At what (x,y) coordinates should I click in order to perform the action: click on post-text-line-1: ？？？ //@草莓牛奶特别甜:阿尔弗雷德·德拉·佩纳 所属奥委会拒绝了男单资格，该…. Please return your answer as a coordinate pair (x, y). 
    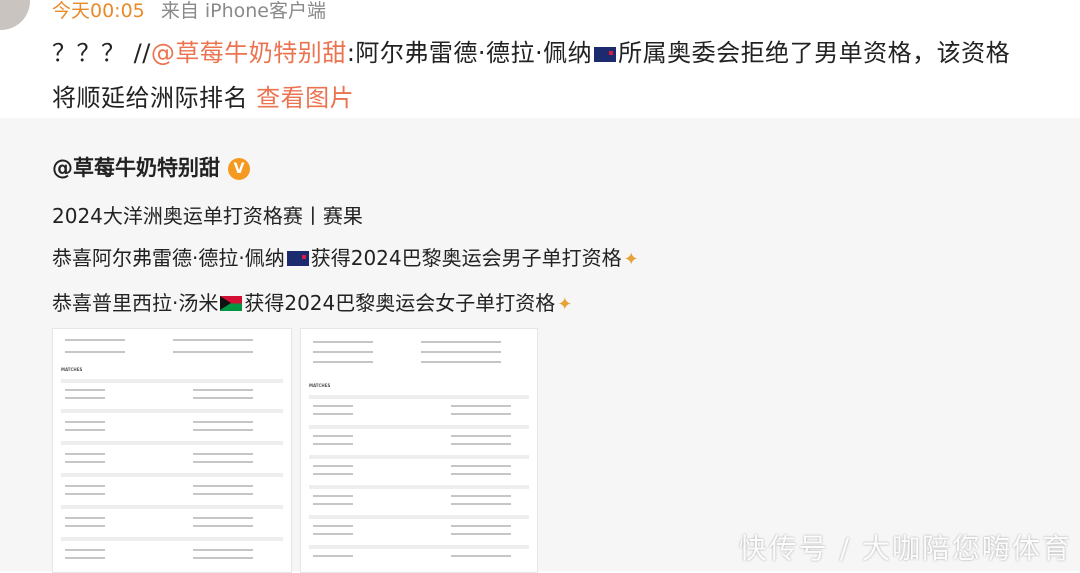
    Looking at the image, I should click on (531, 50).